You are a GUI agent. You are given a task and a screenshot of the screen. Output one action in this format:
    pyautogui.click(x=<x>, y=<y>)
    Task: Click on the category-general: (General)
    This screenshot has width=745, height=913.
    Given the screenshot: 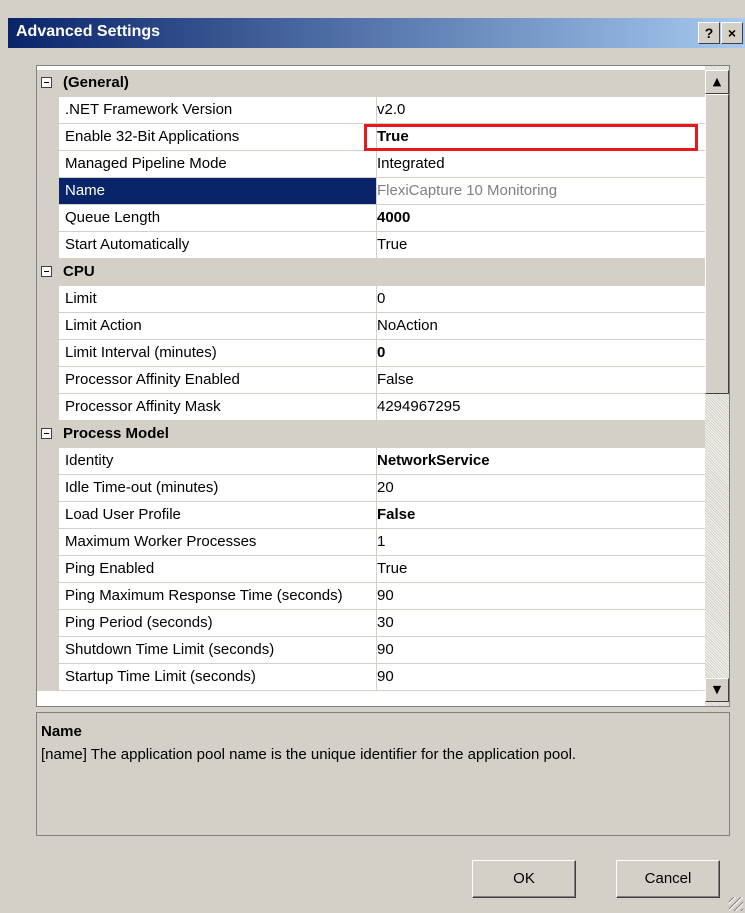 What is the action you would take?
    pyautogui.click(x=371, y=83)
    